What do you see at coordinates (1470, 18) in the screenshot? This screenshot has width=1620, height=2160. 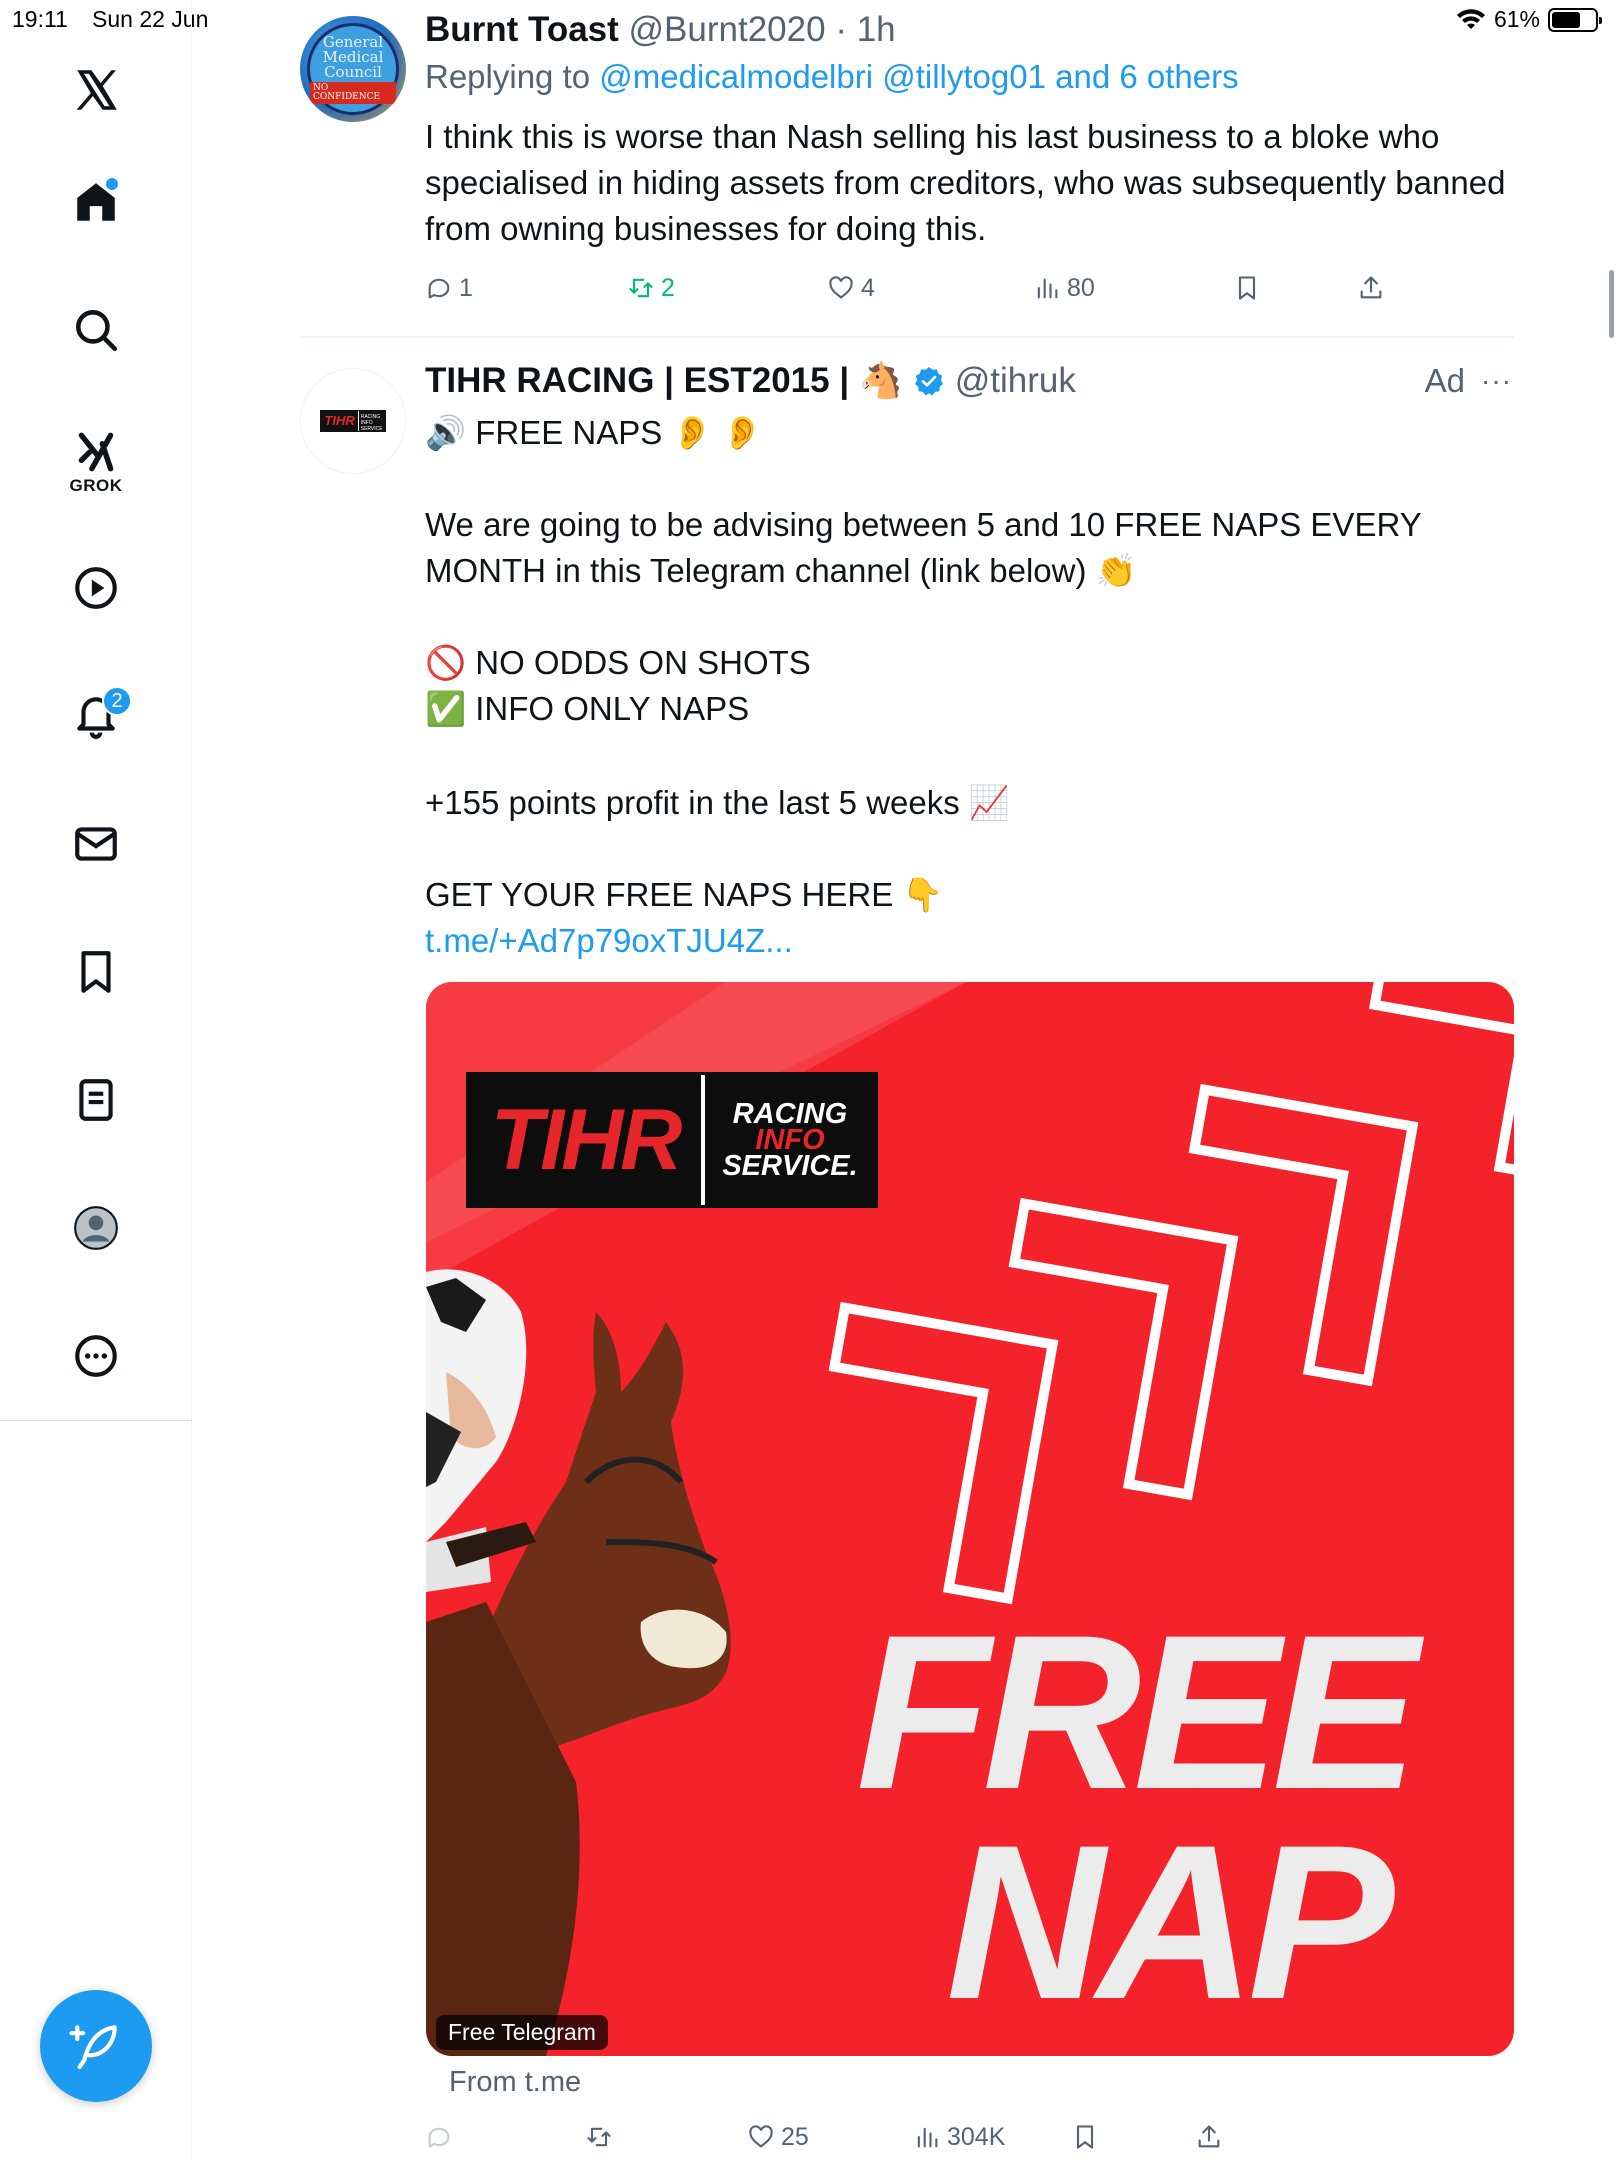 I see `wifi-icon` at bounding box center [1470, 18].